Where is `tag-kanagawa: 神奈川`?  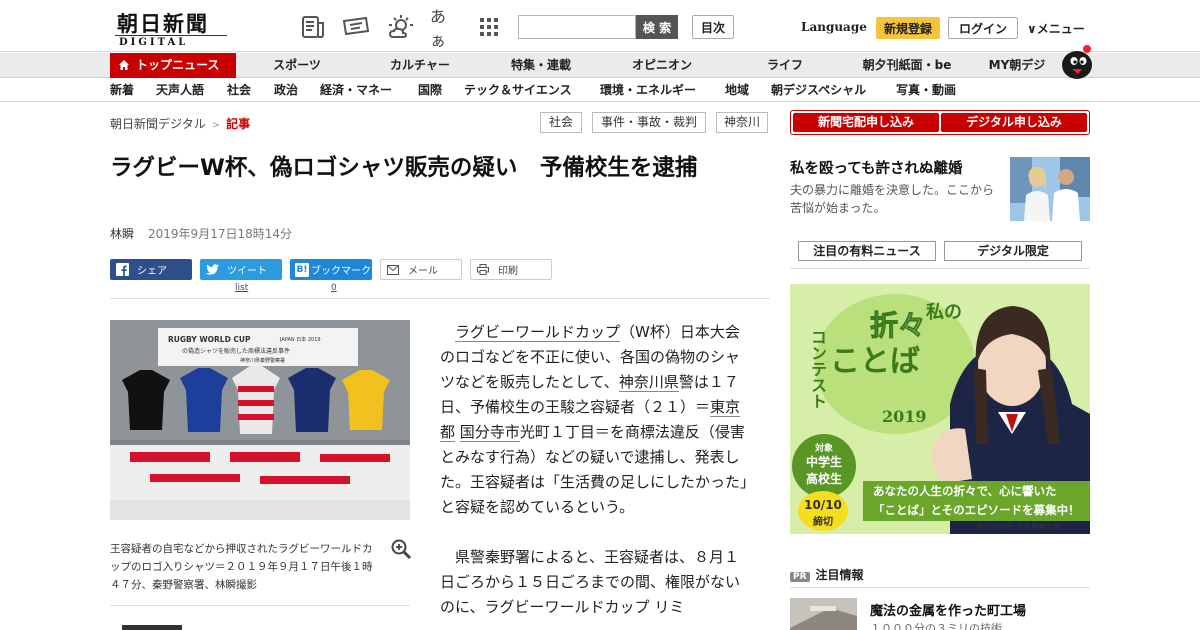 tag-kanagawa: 神奈川 is located at coordinates (742, 122).